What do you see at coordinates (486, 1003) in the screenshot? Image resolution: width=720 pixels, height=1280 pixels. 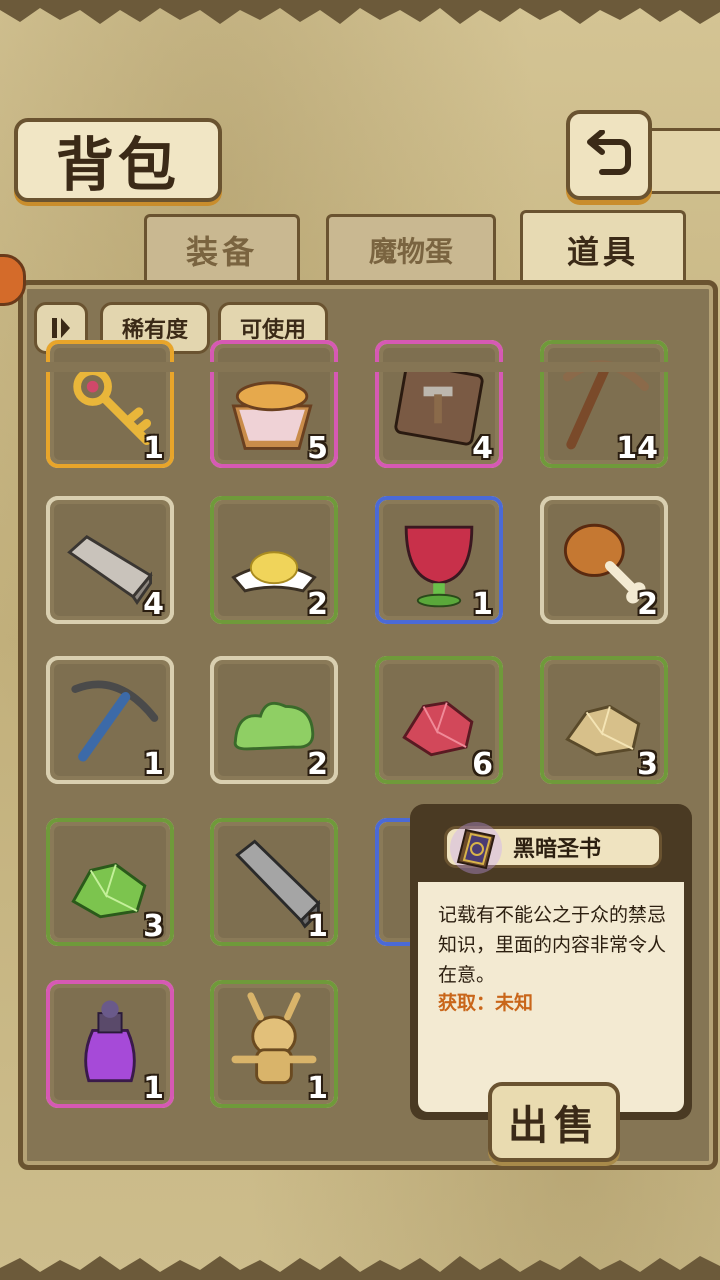 I see `tooltip-source: 获取：未知` at bounding box center [486, 1003].